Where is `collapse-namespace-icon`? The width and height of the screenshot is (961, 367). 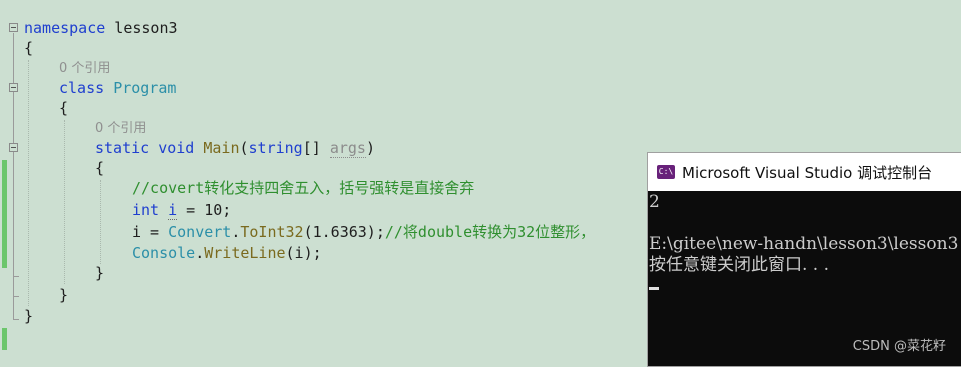
collapse-namespace-icon is located at coordinates (13, 27).